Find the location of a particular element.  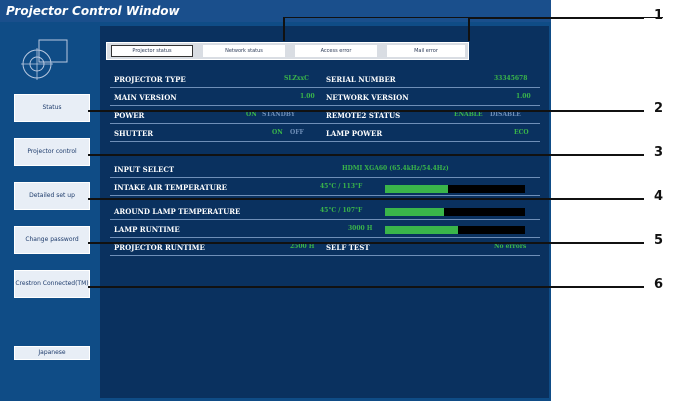

callout-2: 2 is located at coordinates (659, 108).